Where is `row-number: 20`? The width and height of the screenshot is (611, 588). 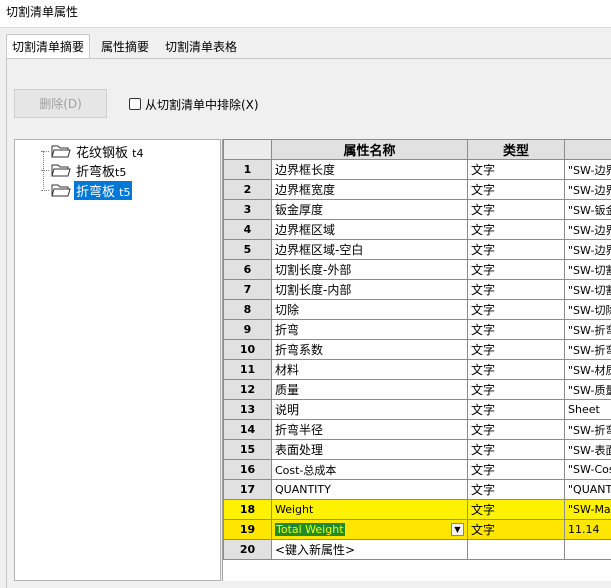 row-number: 20 is located at coordinates (248, 550).